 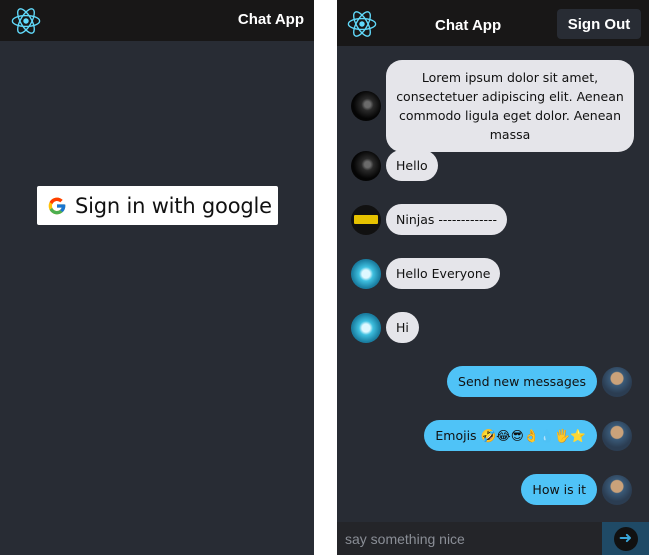 I want to click on message-bubble: How is it, so click(x=559, y=489).